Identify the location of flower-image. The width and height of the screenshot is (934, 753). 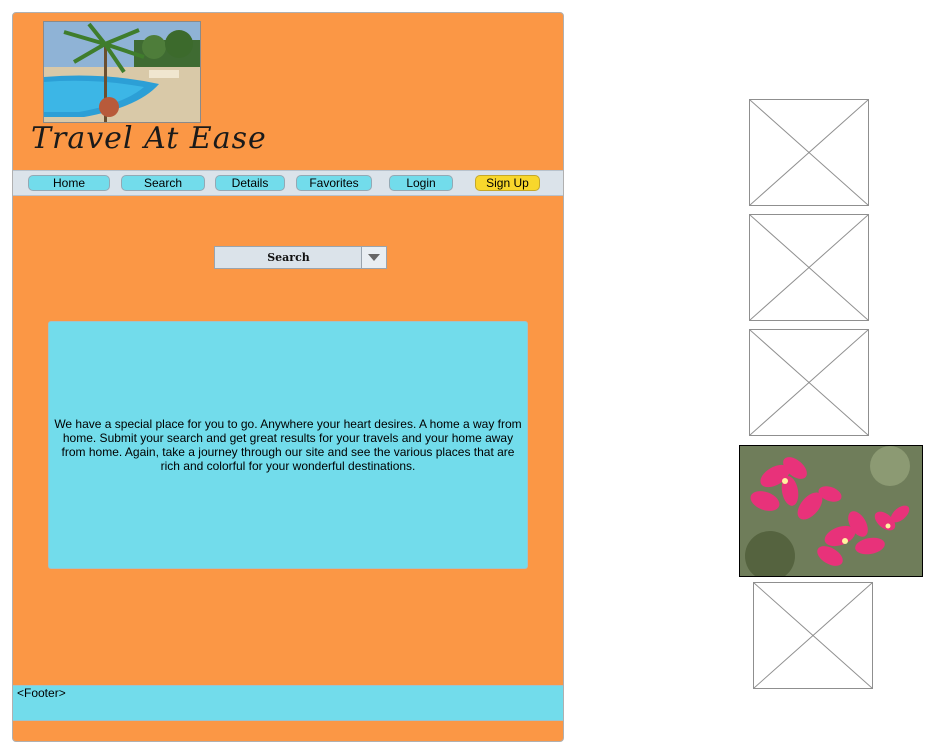
(831, 511).